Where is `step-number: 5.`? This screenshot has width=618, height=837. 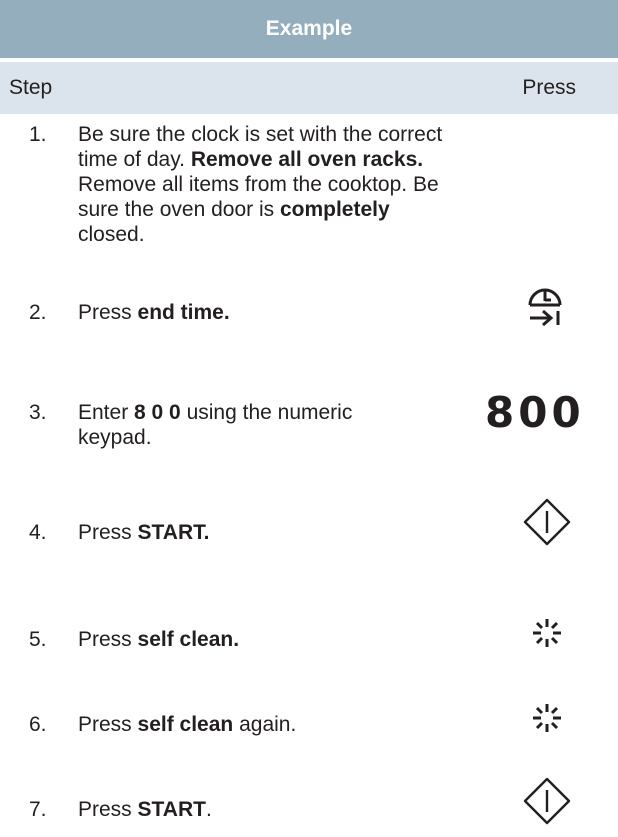 step-number: 5. is located at coordinates (38, 639).